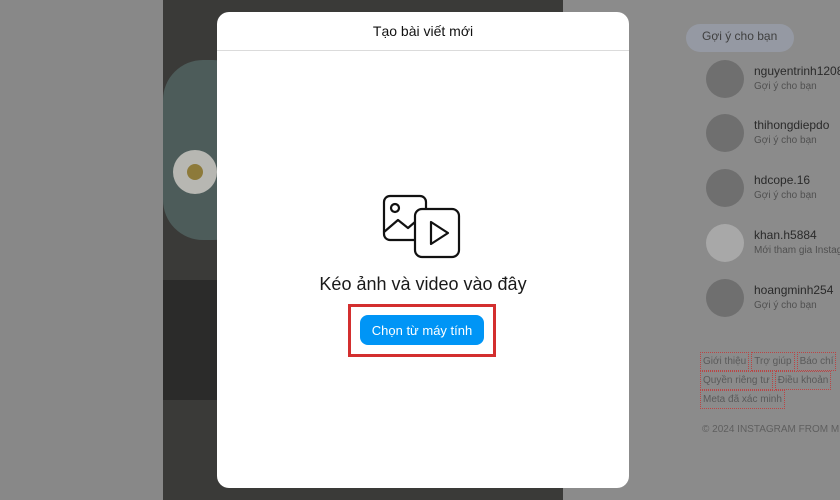 Image resolution: width=840 pixels, height=500 pixels. I want to click on media-shape-dark, so click(193, 340).